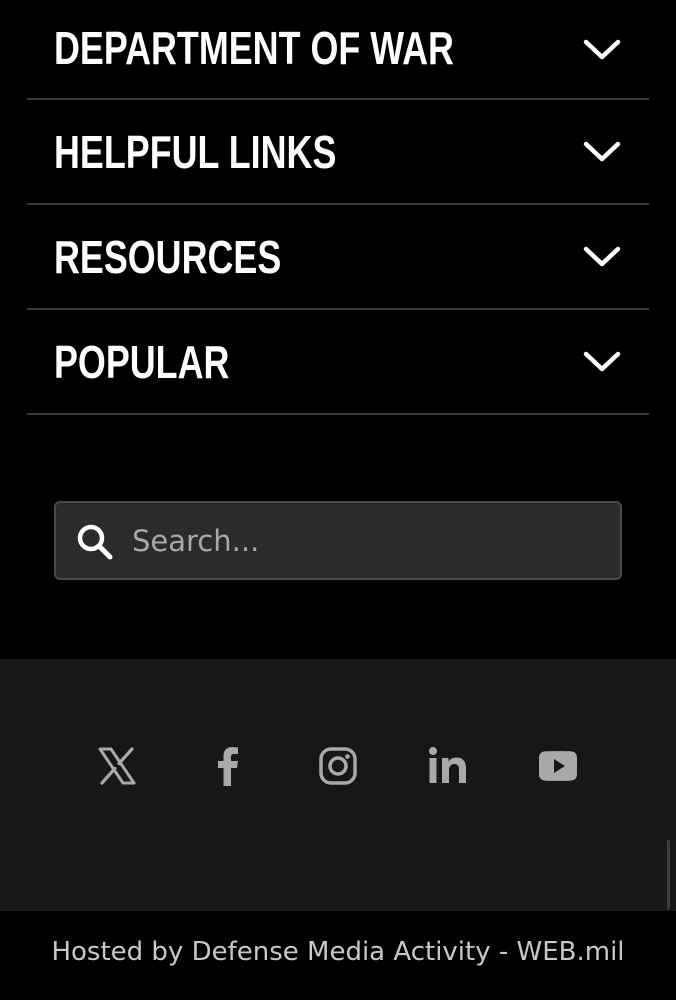 The height and width of the screenshot is (1000, 676). I want to click on accordion-label: RESOURCES, so click(168, 256).